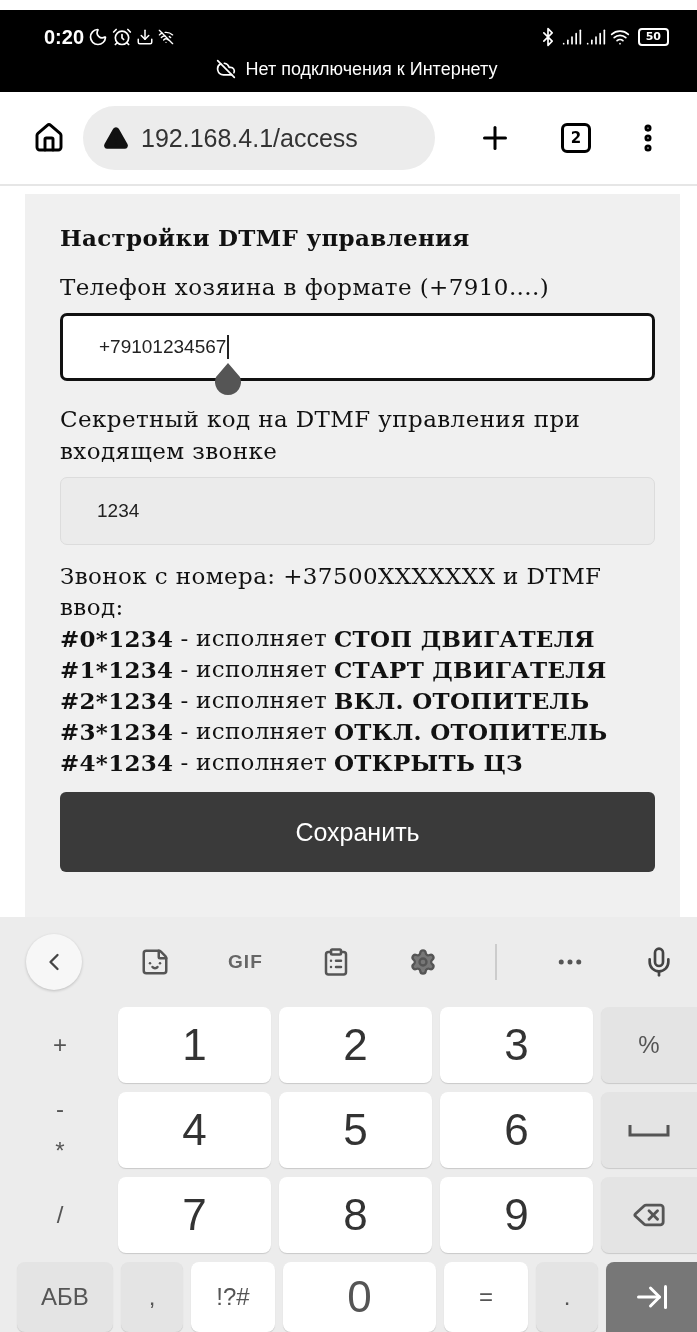 Image resolution: width=697 pixels, height=1332 pixels. Describe the element at coordinates (516, 1045) in the screenshot. I see `digit-key: 3` at that location.